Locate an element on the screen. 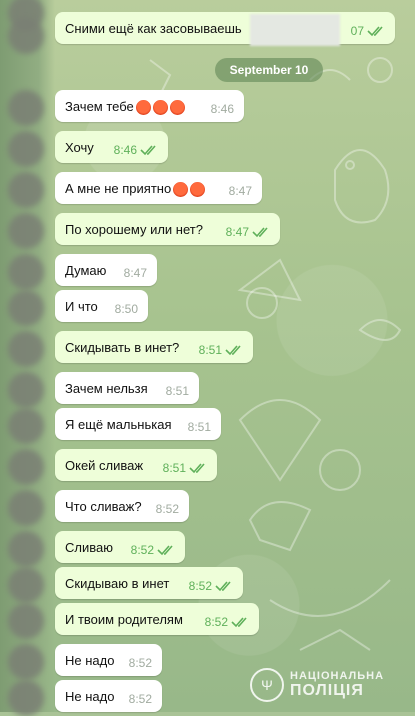 The height and width of the screenshot is (716, 415). incoming-message-bubble: Зачем тебе 8:46 is located at coordinates (149, 106).